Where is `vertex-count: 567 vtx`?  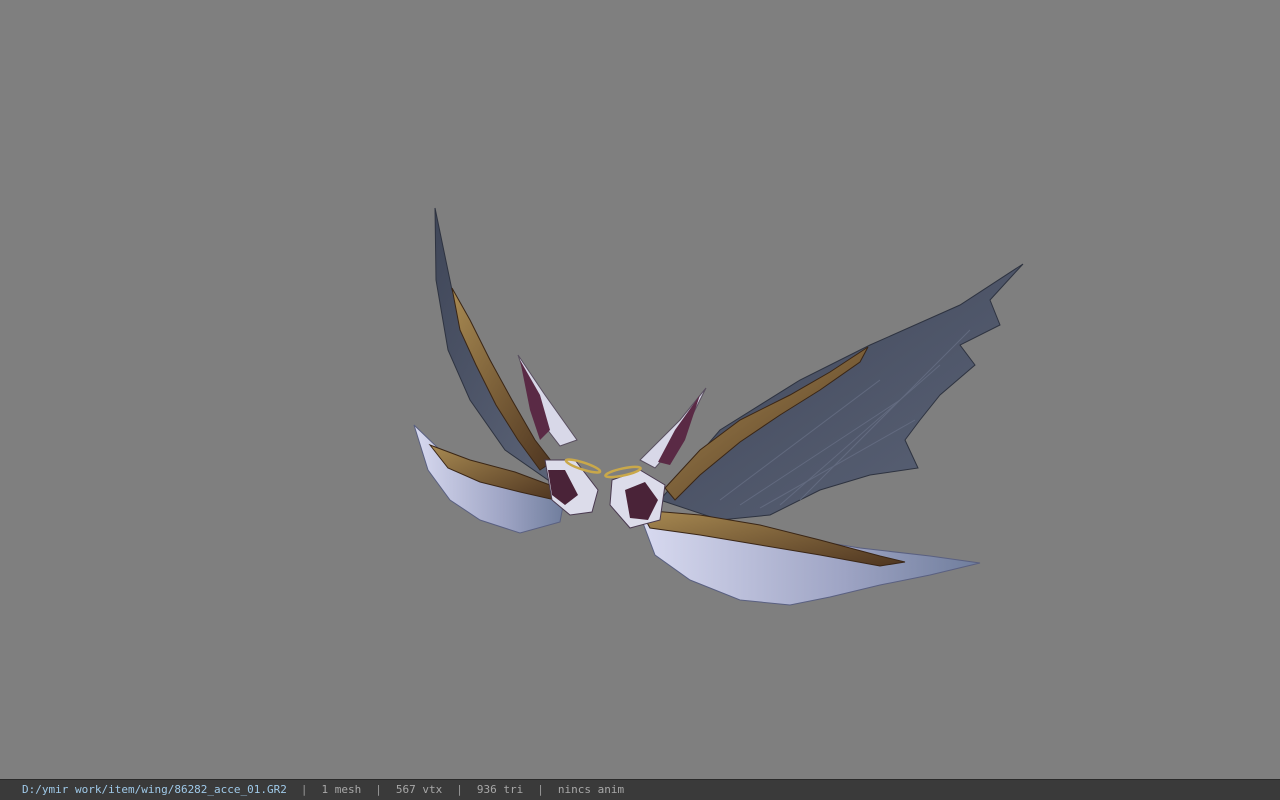 vertex-count: 567 vtx is located at coordinates (419, 789).